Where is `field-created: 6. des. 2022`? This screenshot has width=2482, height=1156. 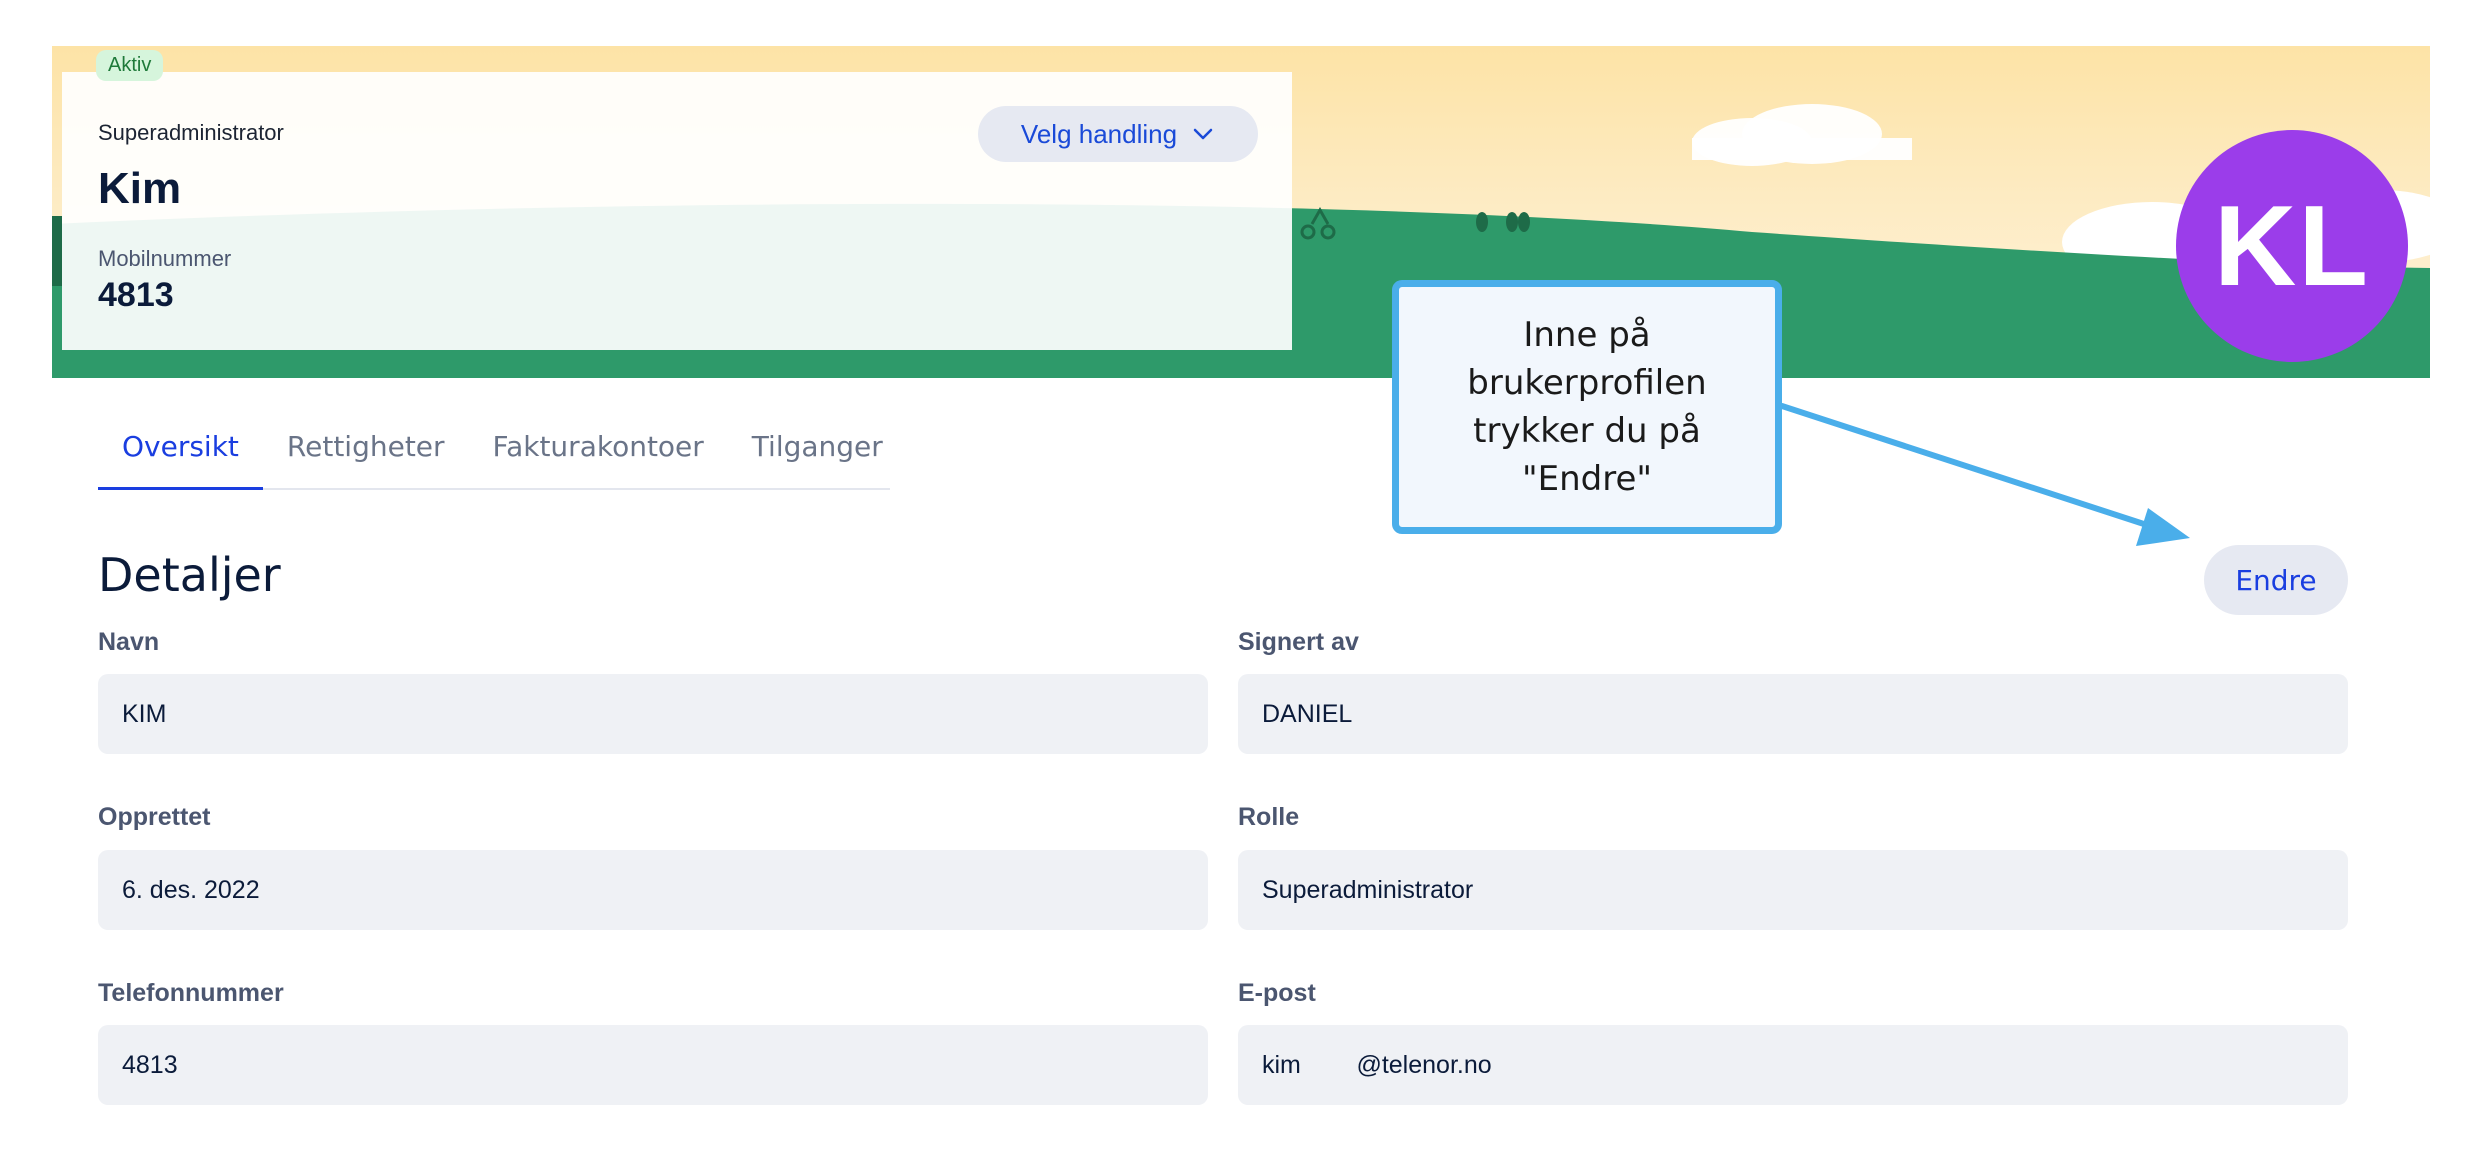
field-created: 6. des. 2022 is located at coordinates (653, 890).